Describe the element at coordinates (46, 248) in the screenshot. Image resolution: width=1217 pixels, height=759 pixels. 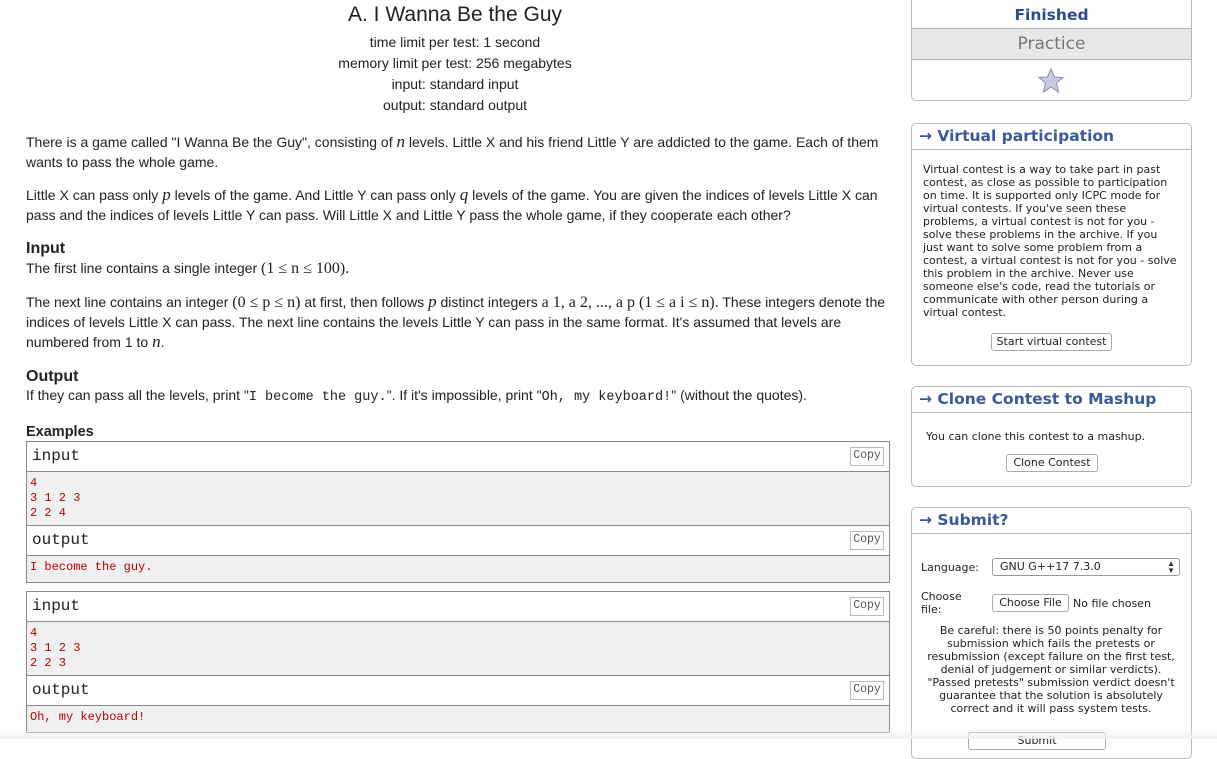
I see `input-heading: Input` at that location.